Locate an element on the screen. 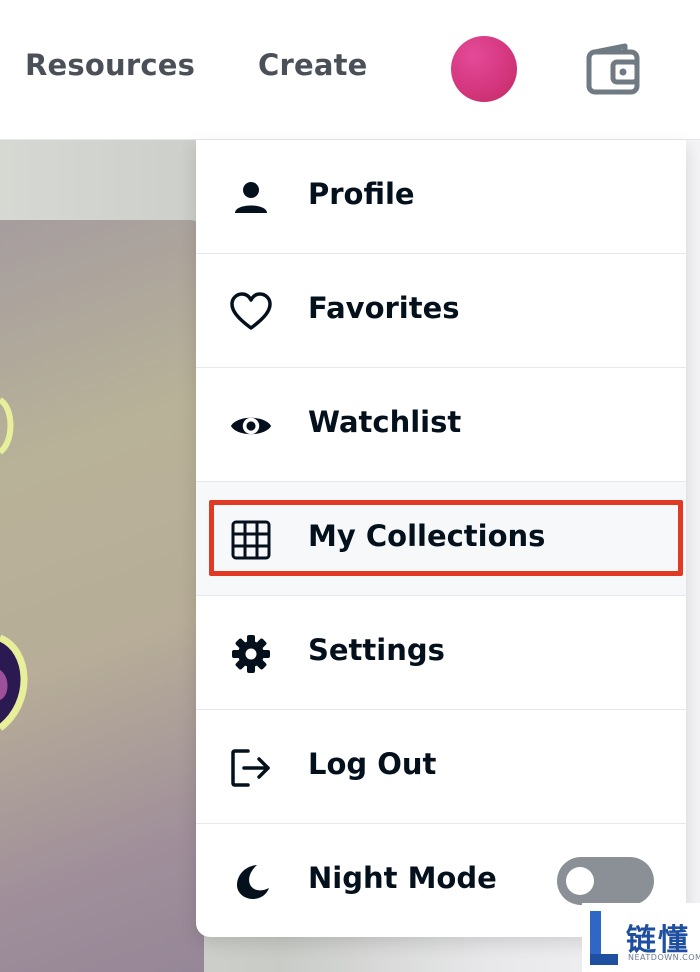 This screenshot has height=972, width=700. top-navbar: Resources Create is located at coordinates (350, 70).